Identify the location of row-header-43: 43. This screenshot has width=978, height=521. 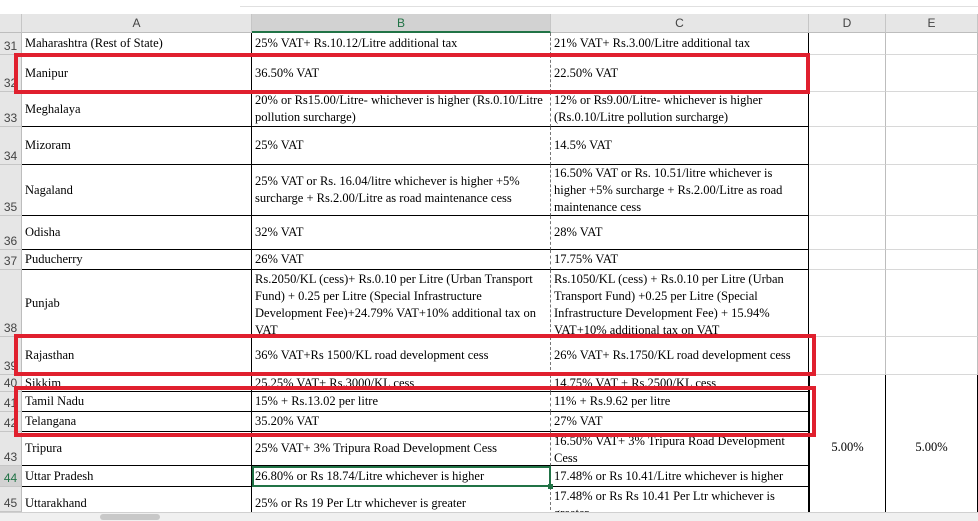
(11, 449).